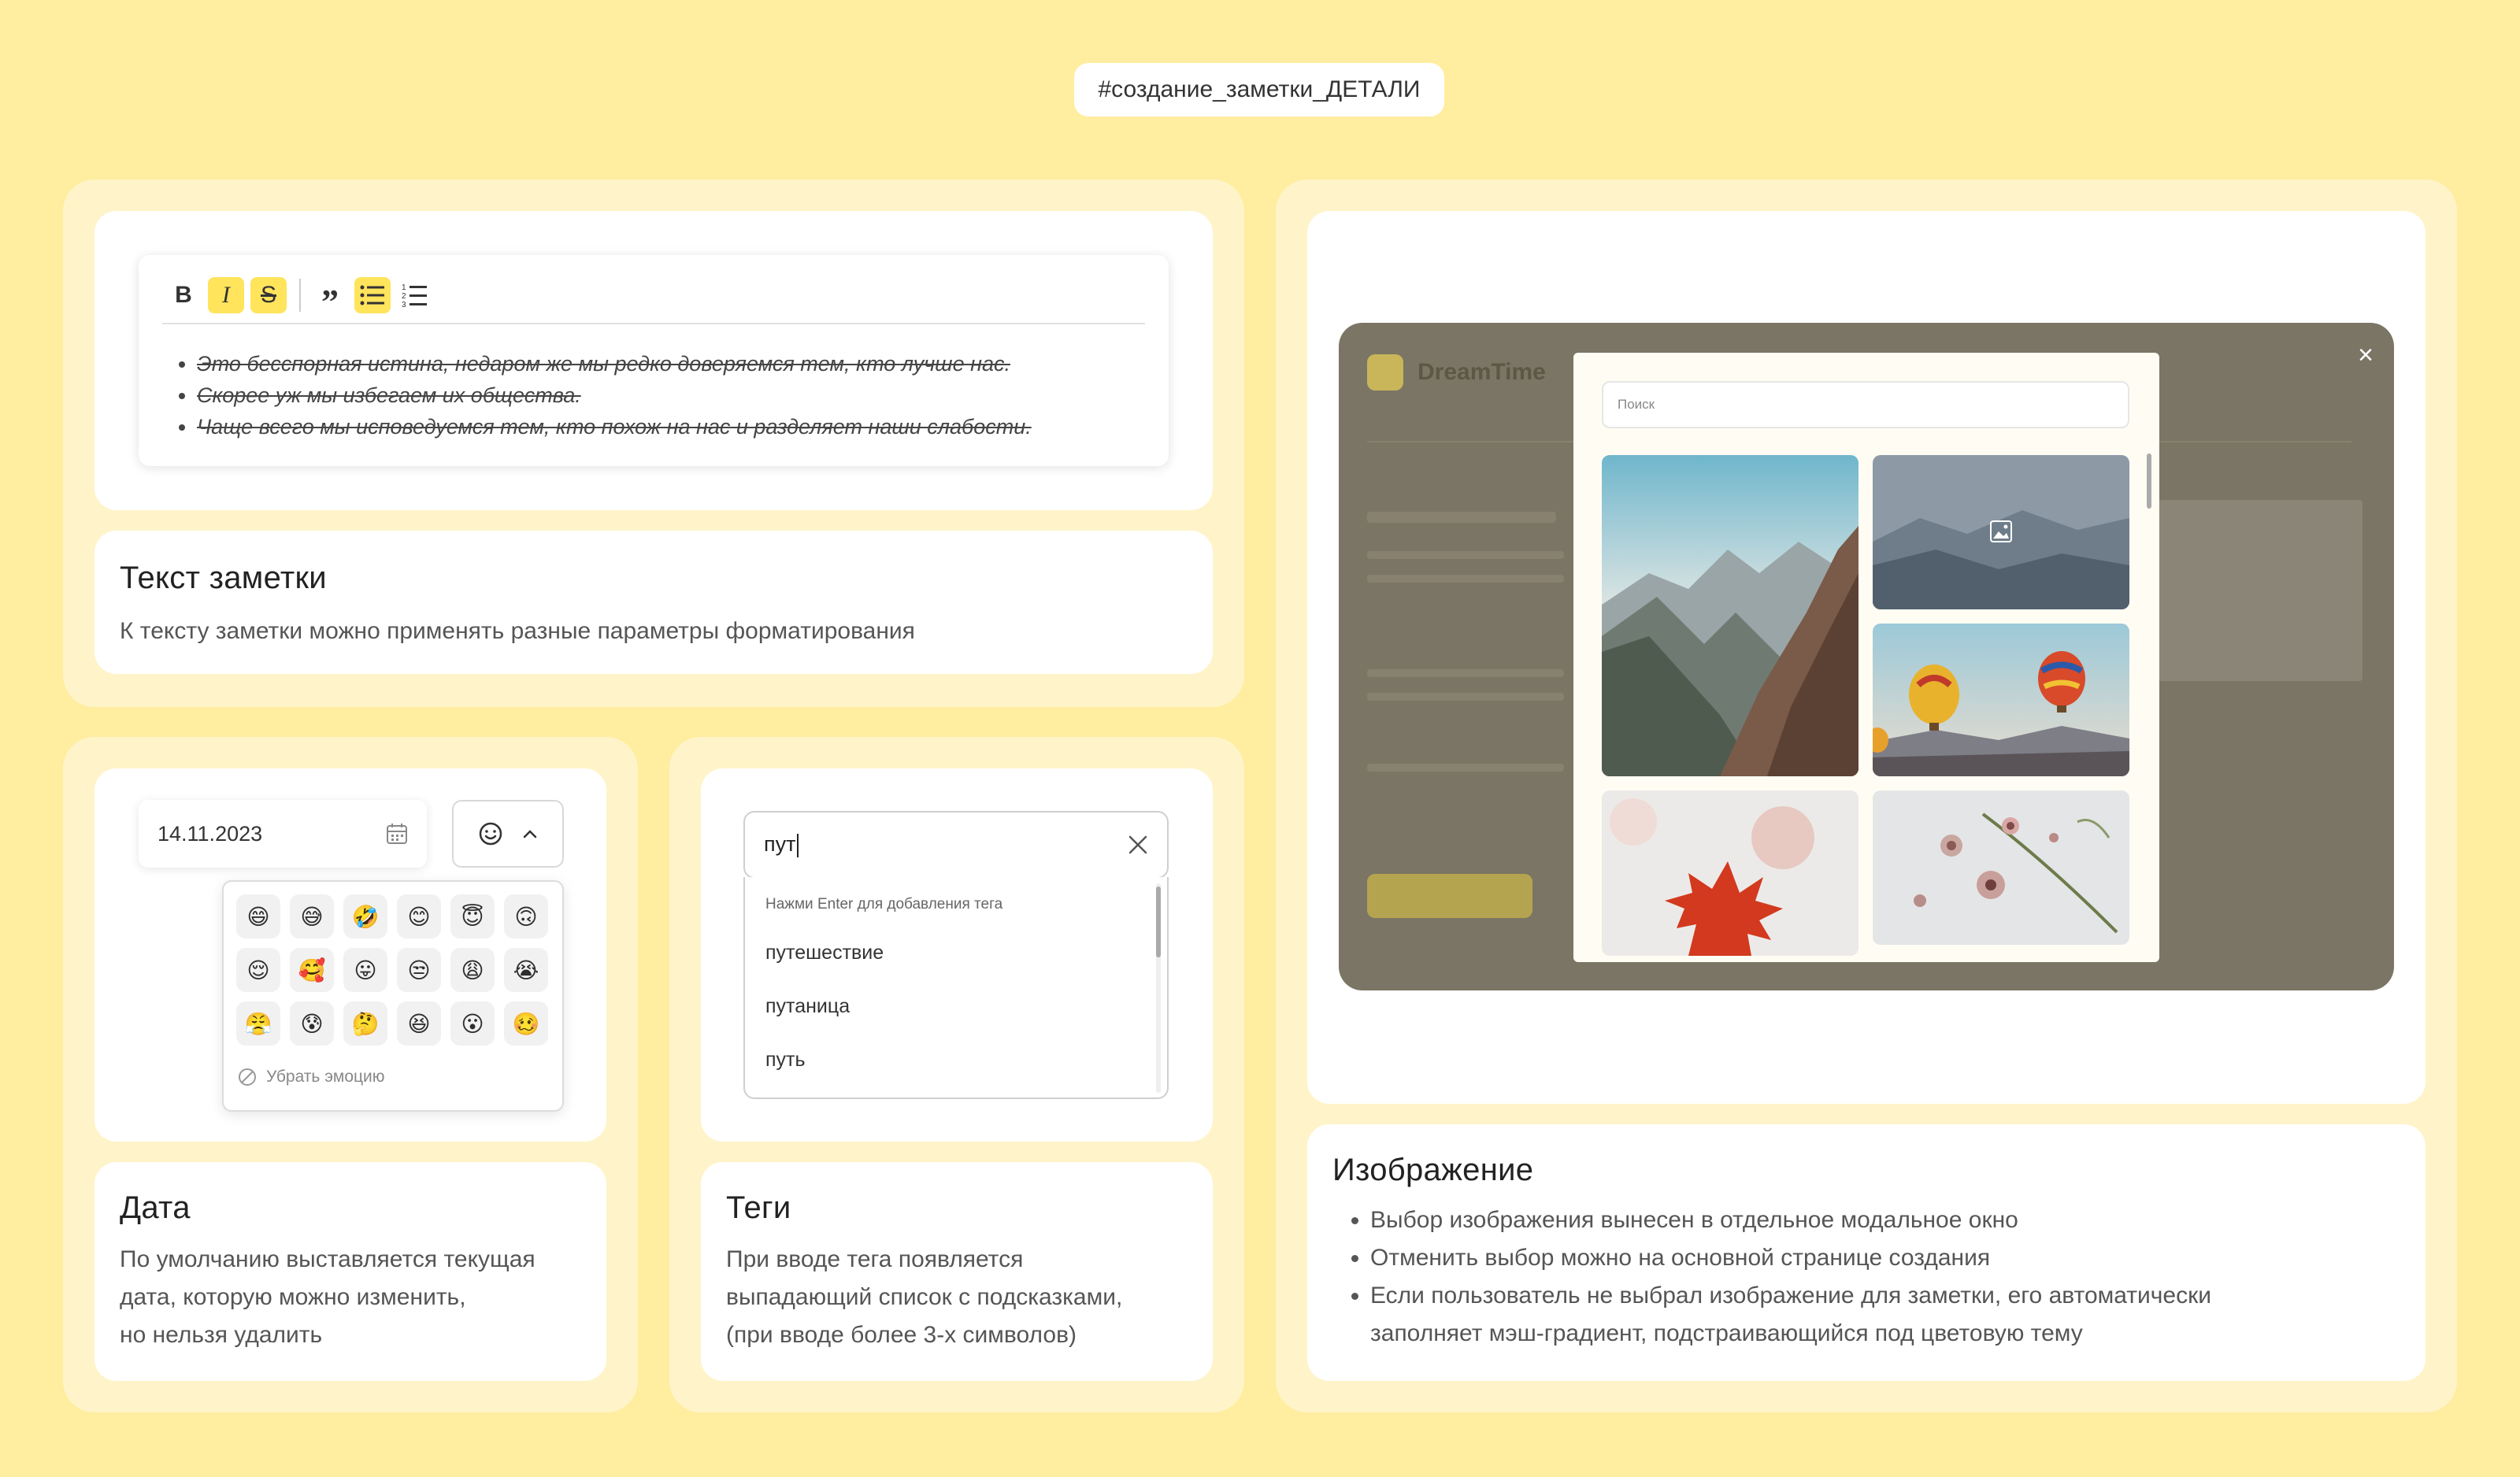  Describe the element at coordinates (508, 834) in the screenshot. I see `emotion-picker-button` at that location.